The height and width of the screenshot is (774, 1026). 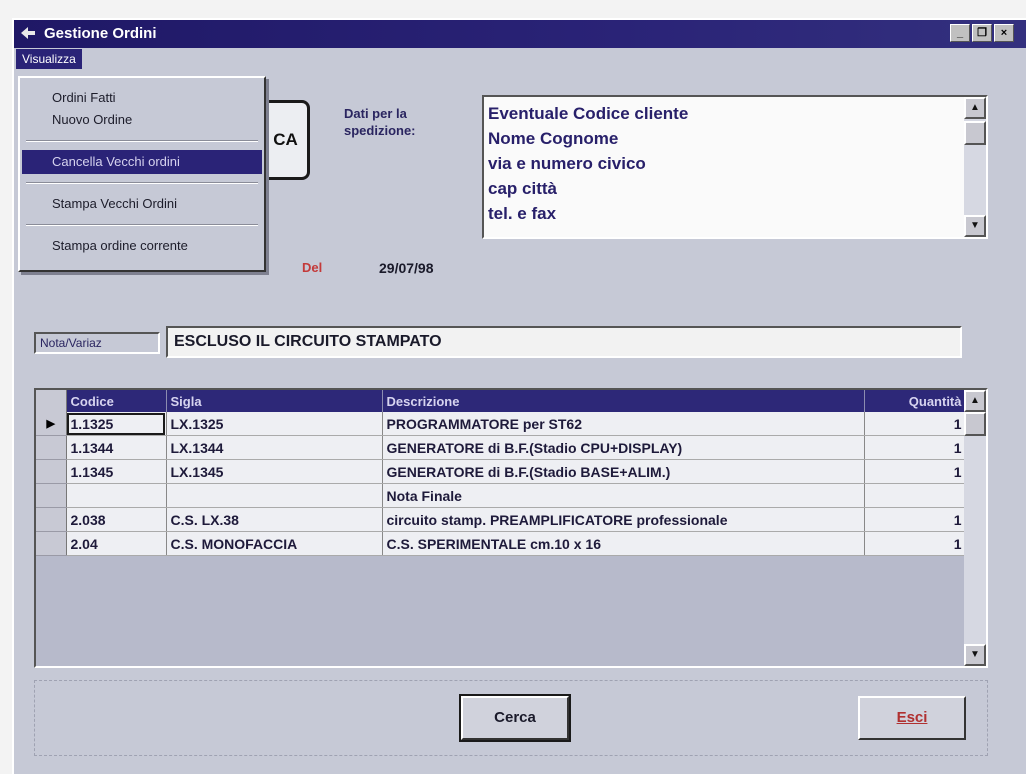 What do you see at coordinates (274, 519) in the screenshot?
I see `cell-sigla: C.S. LX.38` at bounding box center [274, 519].